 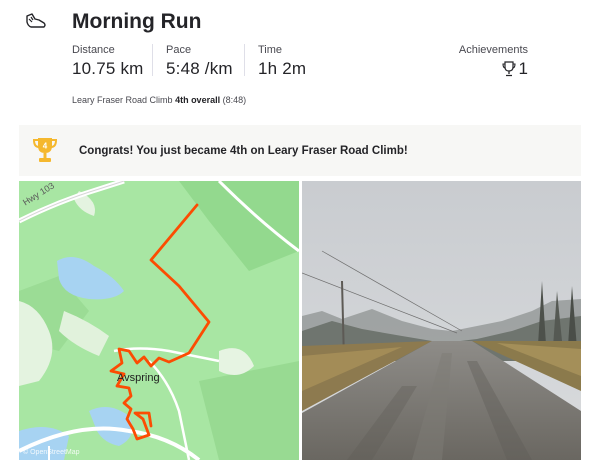 I want to click on rank-badge-number: 4, so click(x=45, y=146).